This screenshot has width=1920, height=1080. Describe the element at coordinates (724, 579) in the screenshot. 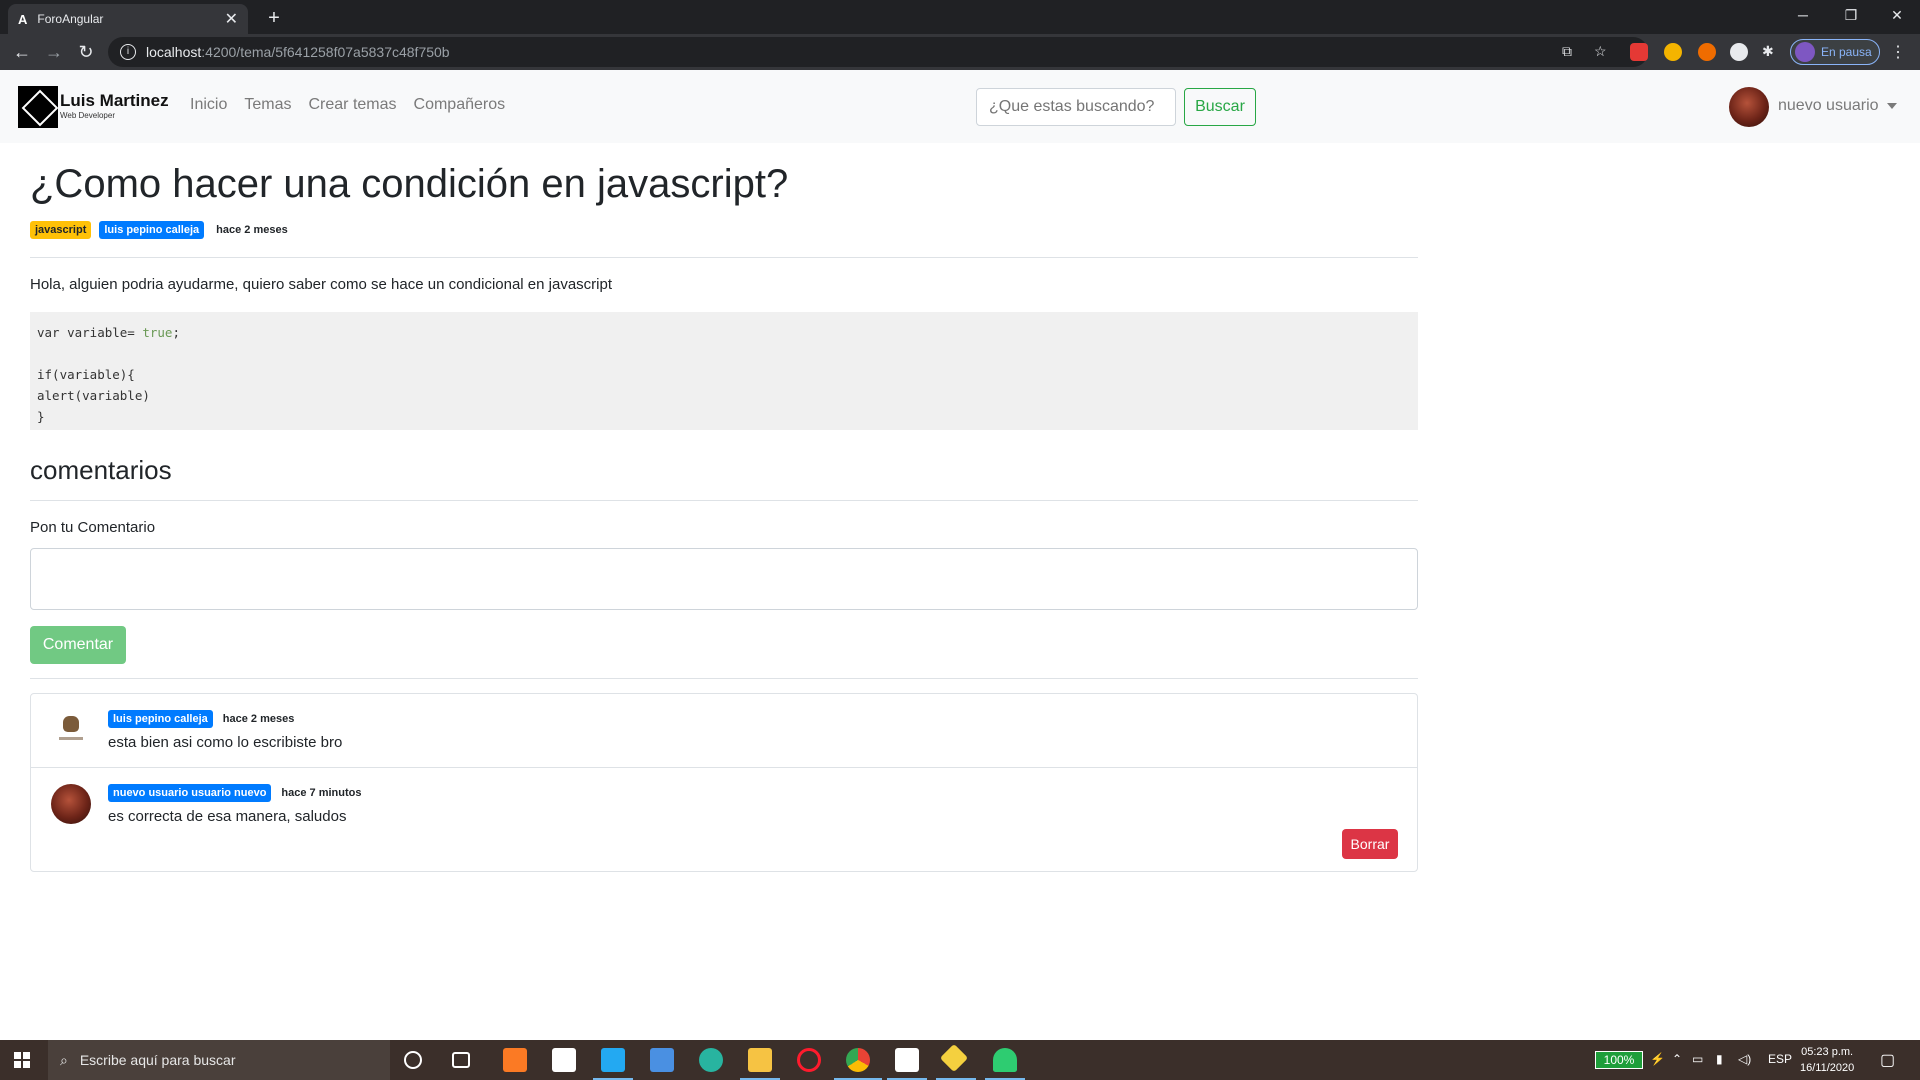

I see `comment-textarea` at that location.